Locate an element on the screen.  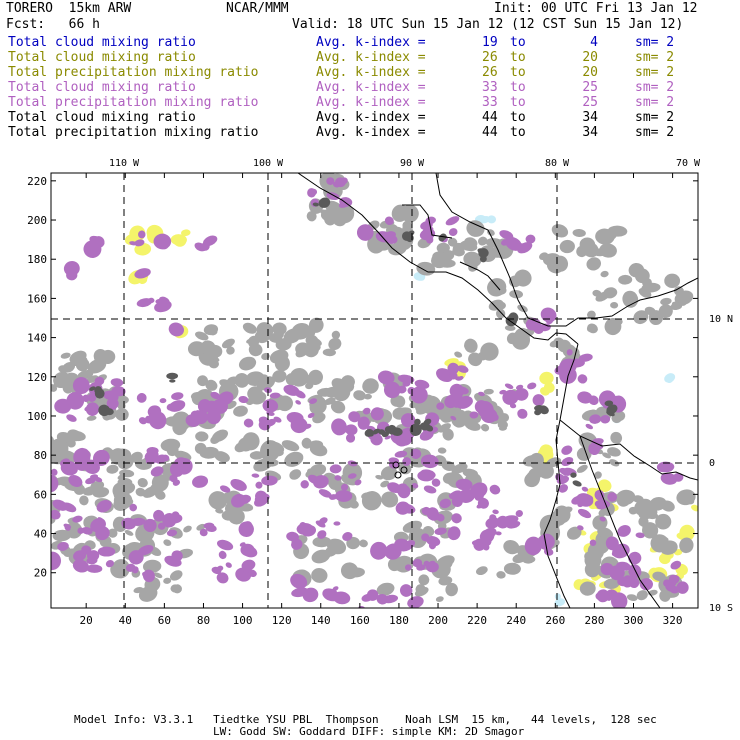
latitude-label: 0 is located at coordinates (712, 463).